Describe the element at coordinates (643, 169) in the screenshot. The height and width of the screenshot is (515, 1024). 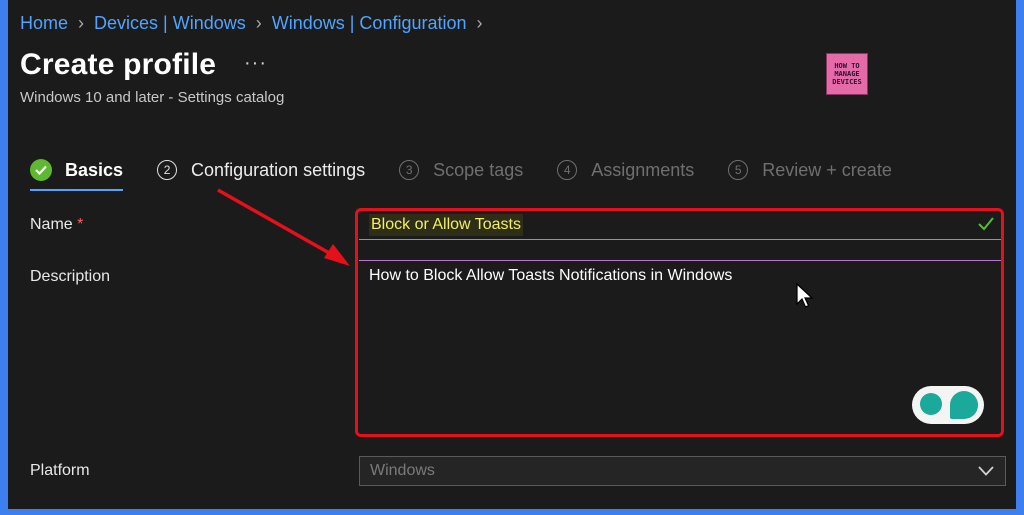
I see `tab-assignments-label: Assignments` at that location.